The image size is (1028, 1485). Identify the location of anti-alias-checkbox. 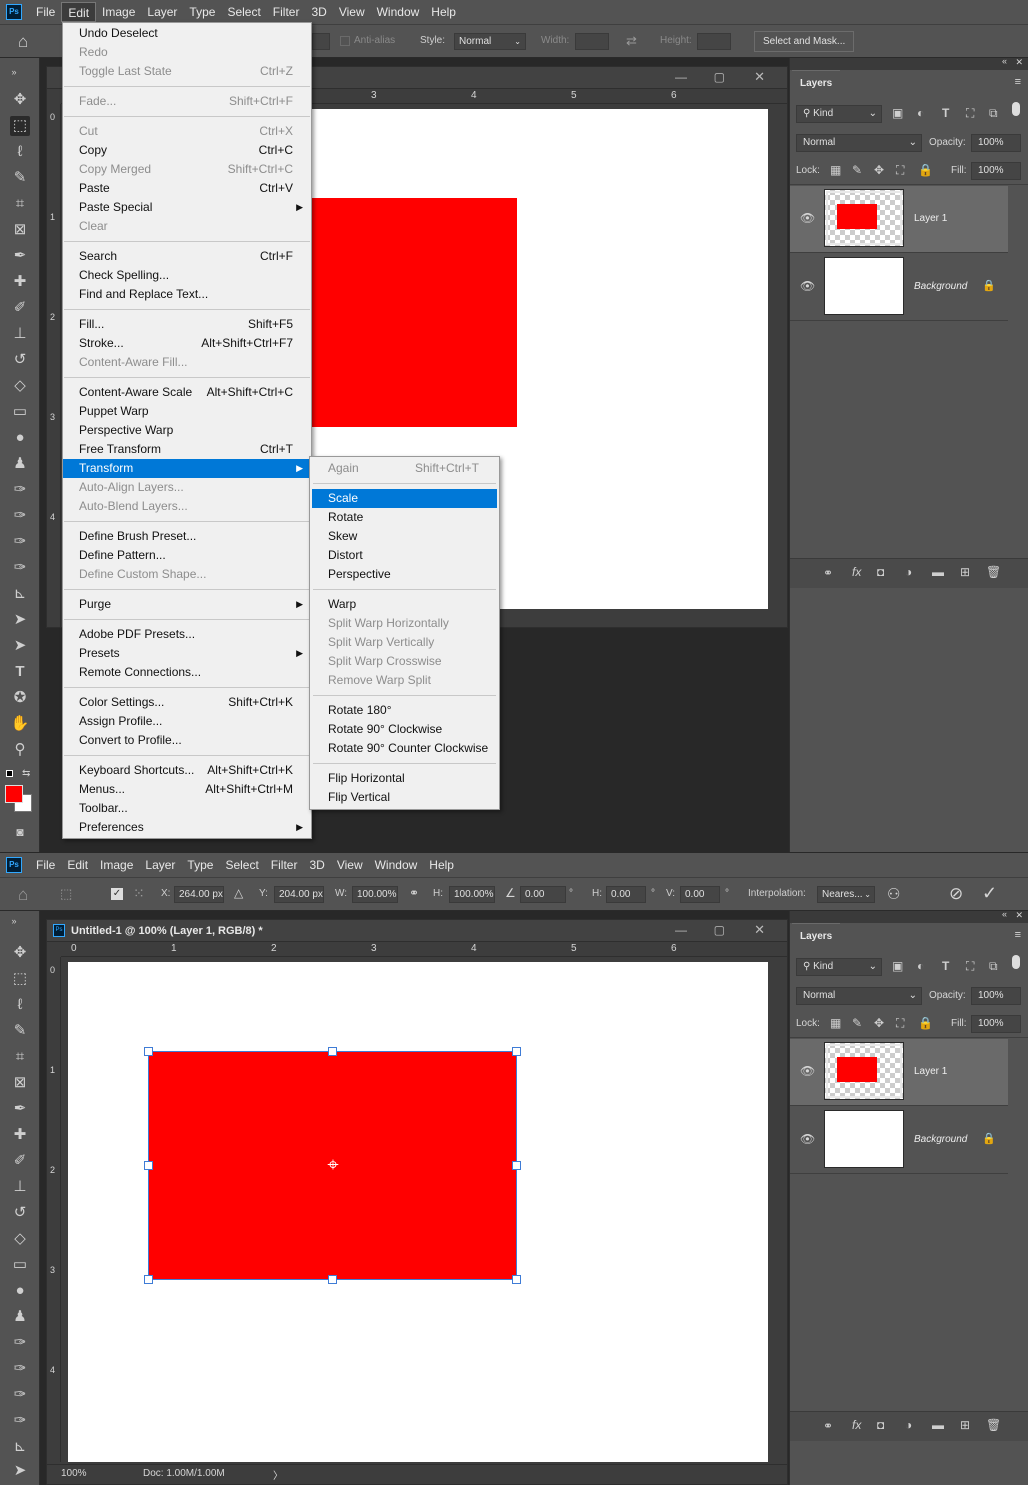
(345, 41).